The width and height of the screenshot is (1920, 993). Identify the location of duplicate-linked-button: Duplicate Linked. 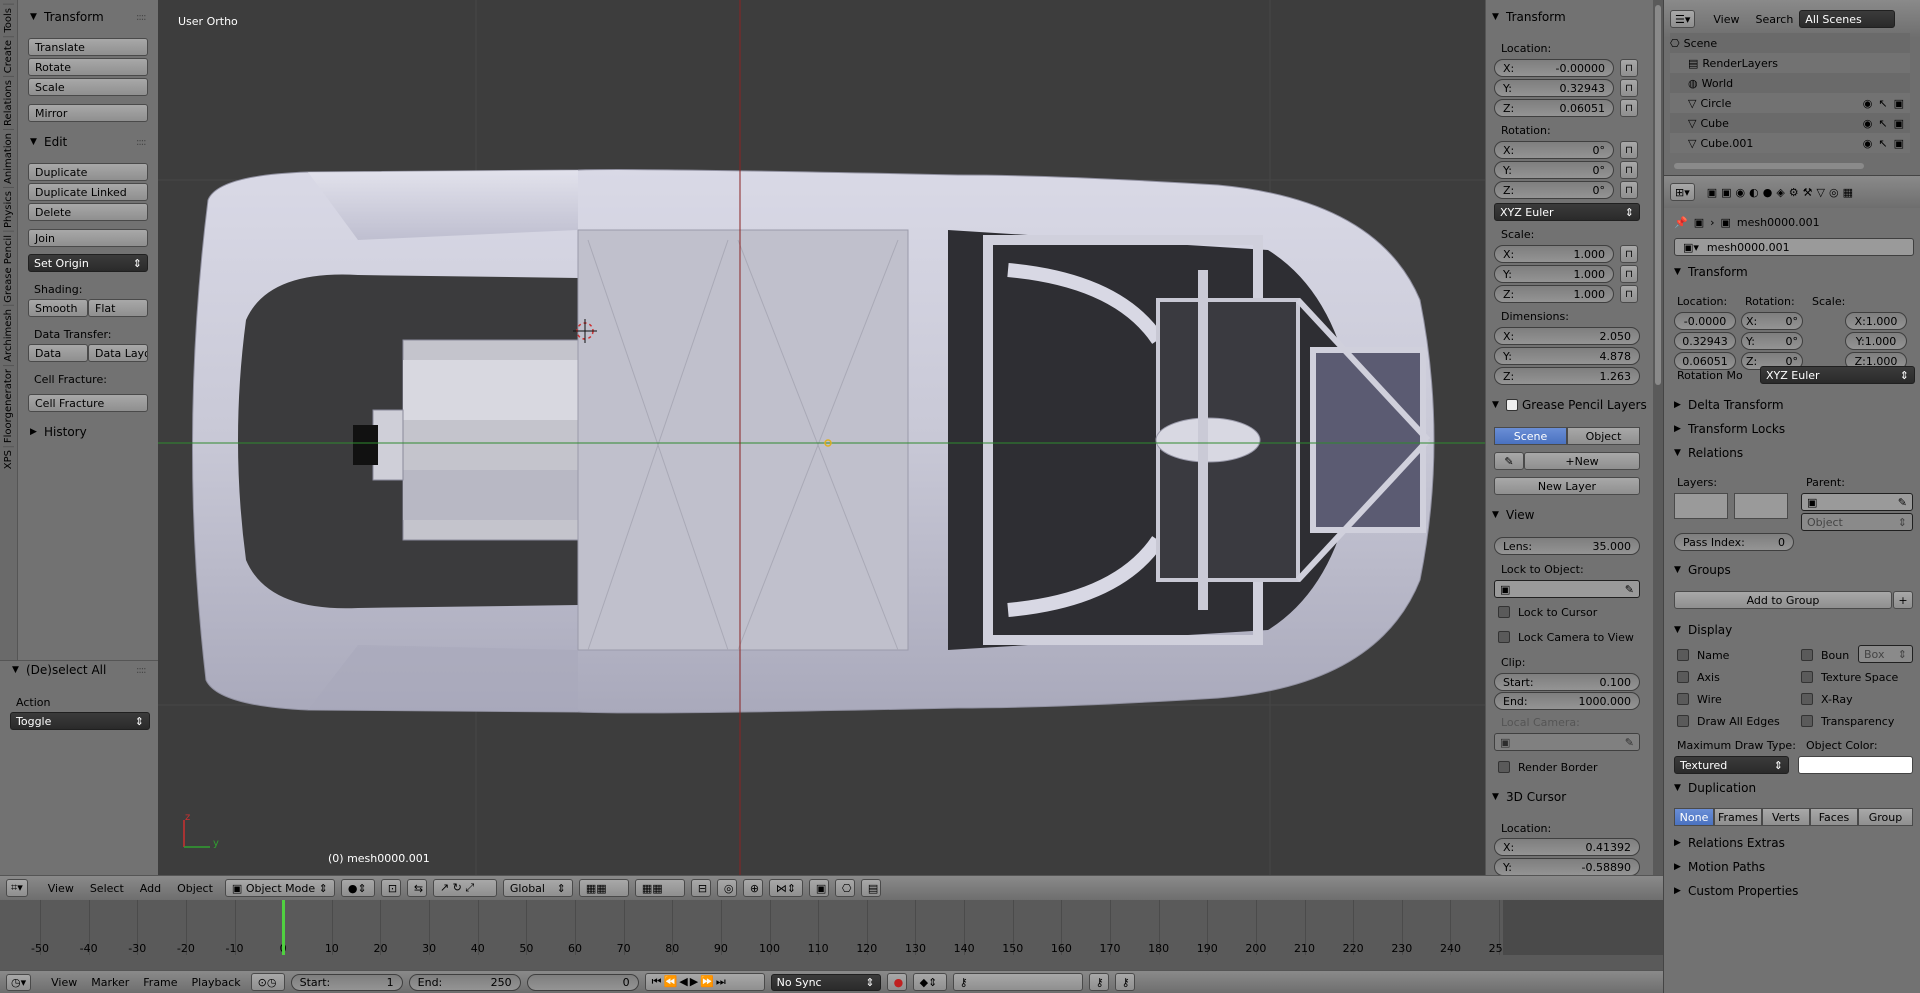
(88, 192).